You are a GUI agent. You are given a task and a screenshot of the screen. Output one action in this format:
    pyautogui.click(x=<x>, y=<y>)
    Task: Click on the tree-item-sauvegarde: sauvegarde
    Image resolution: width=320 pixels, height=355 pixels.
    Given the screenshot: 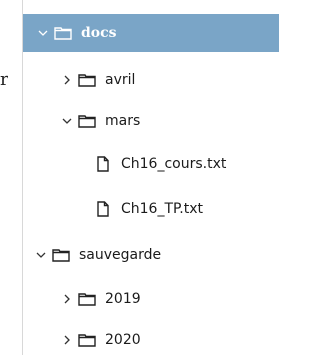 What is the action you would take?
    pyautogui.click(x=150, y=255)
    